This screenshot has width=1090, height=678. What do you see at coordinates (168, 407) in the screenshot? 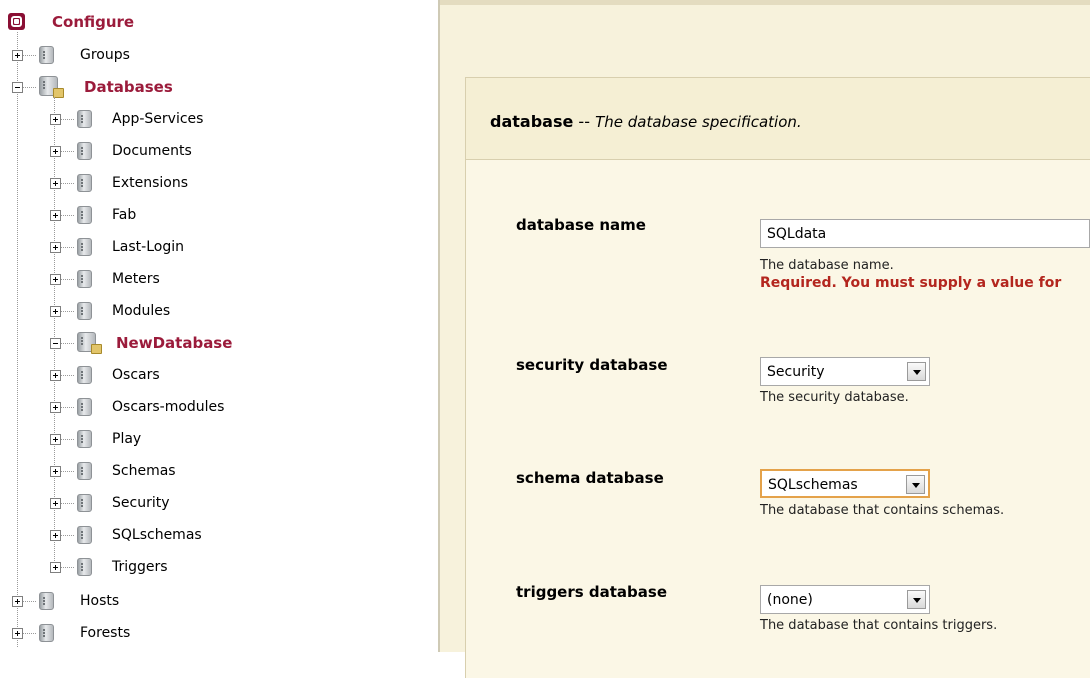
I see `tree-item-oscars-modules: Oscars-modules` at bounding box center [168, 407].